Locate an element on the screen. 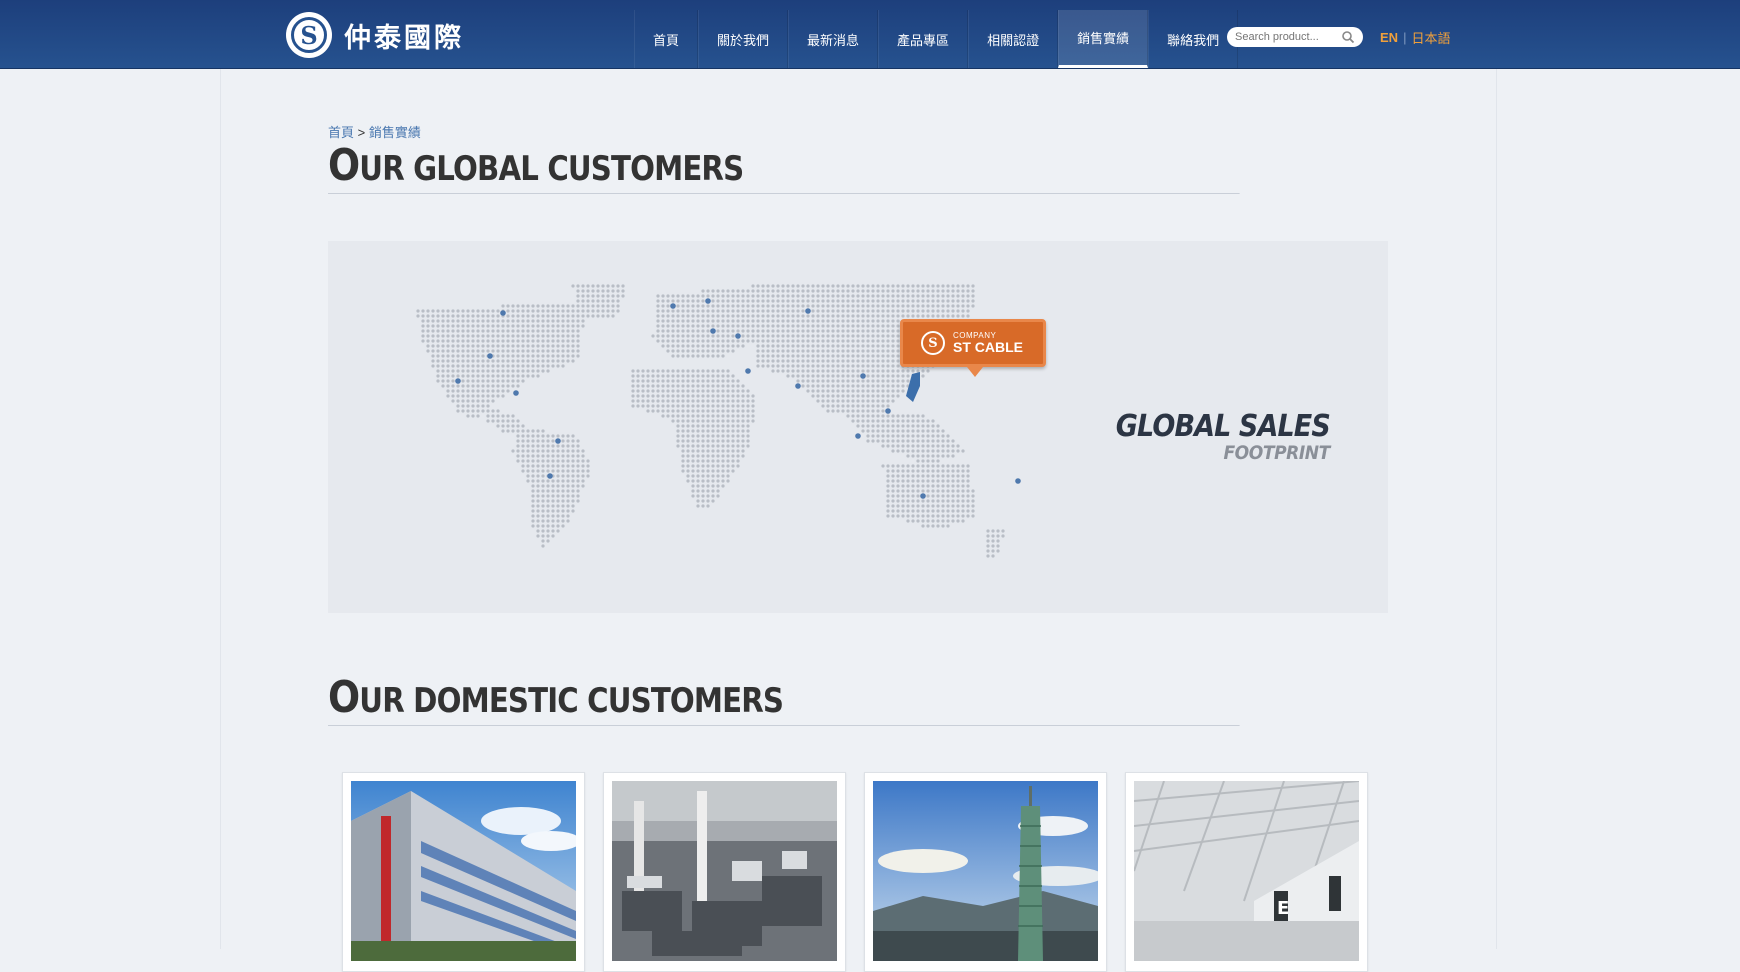 This screenshot has width=1740, height=972. breadcrumb: 首頁 > 銷售實績 is located at coordinates (374, 131).